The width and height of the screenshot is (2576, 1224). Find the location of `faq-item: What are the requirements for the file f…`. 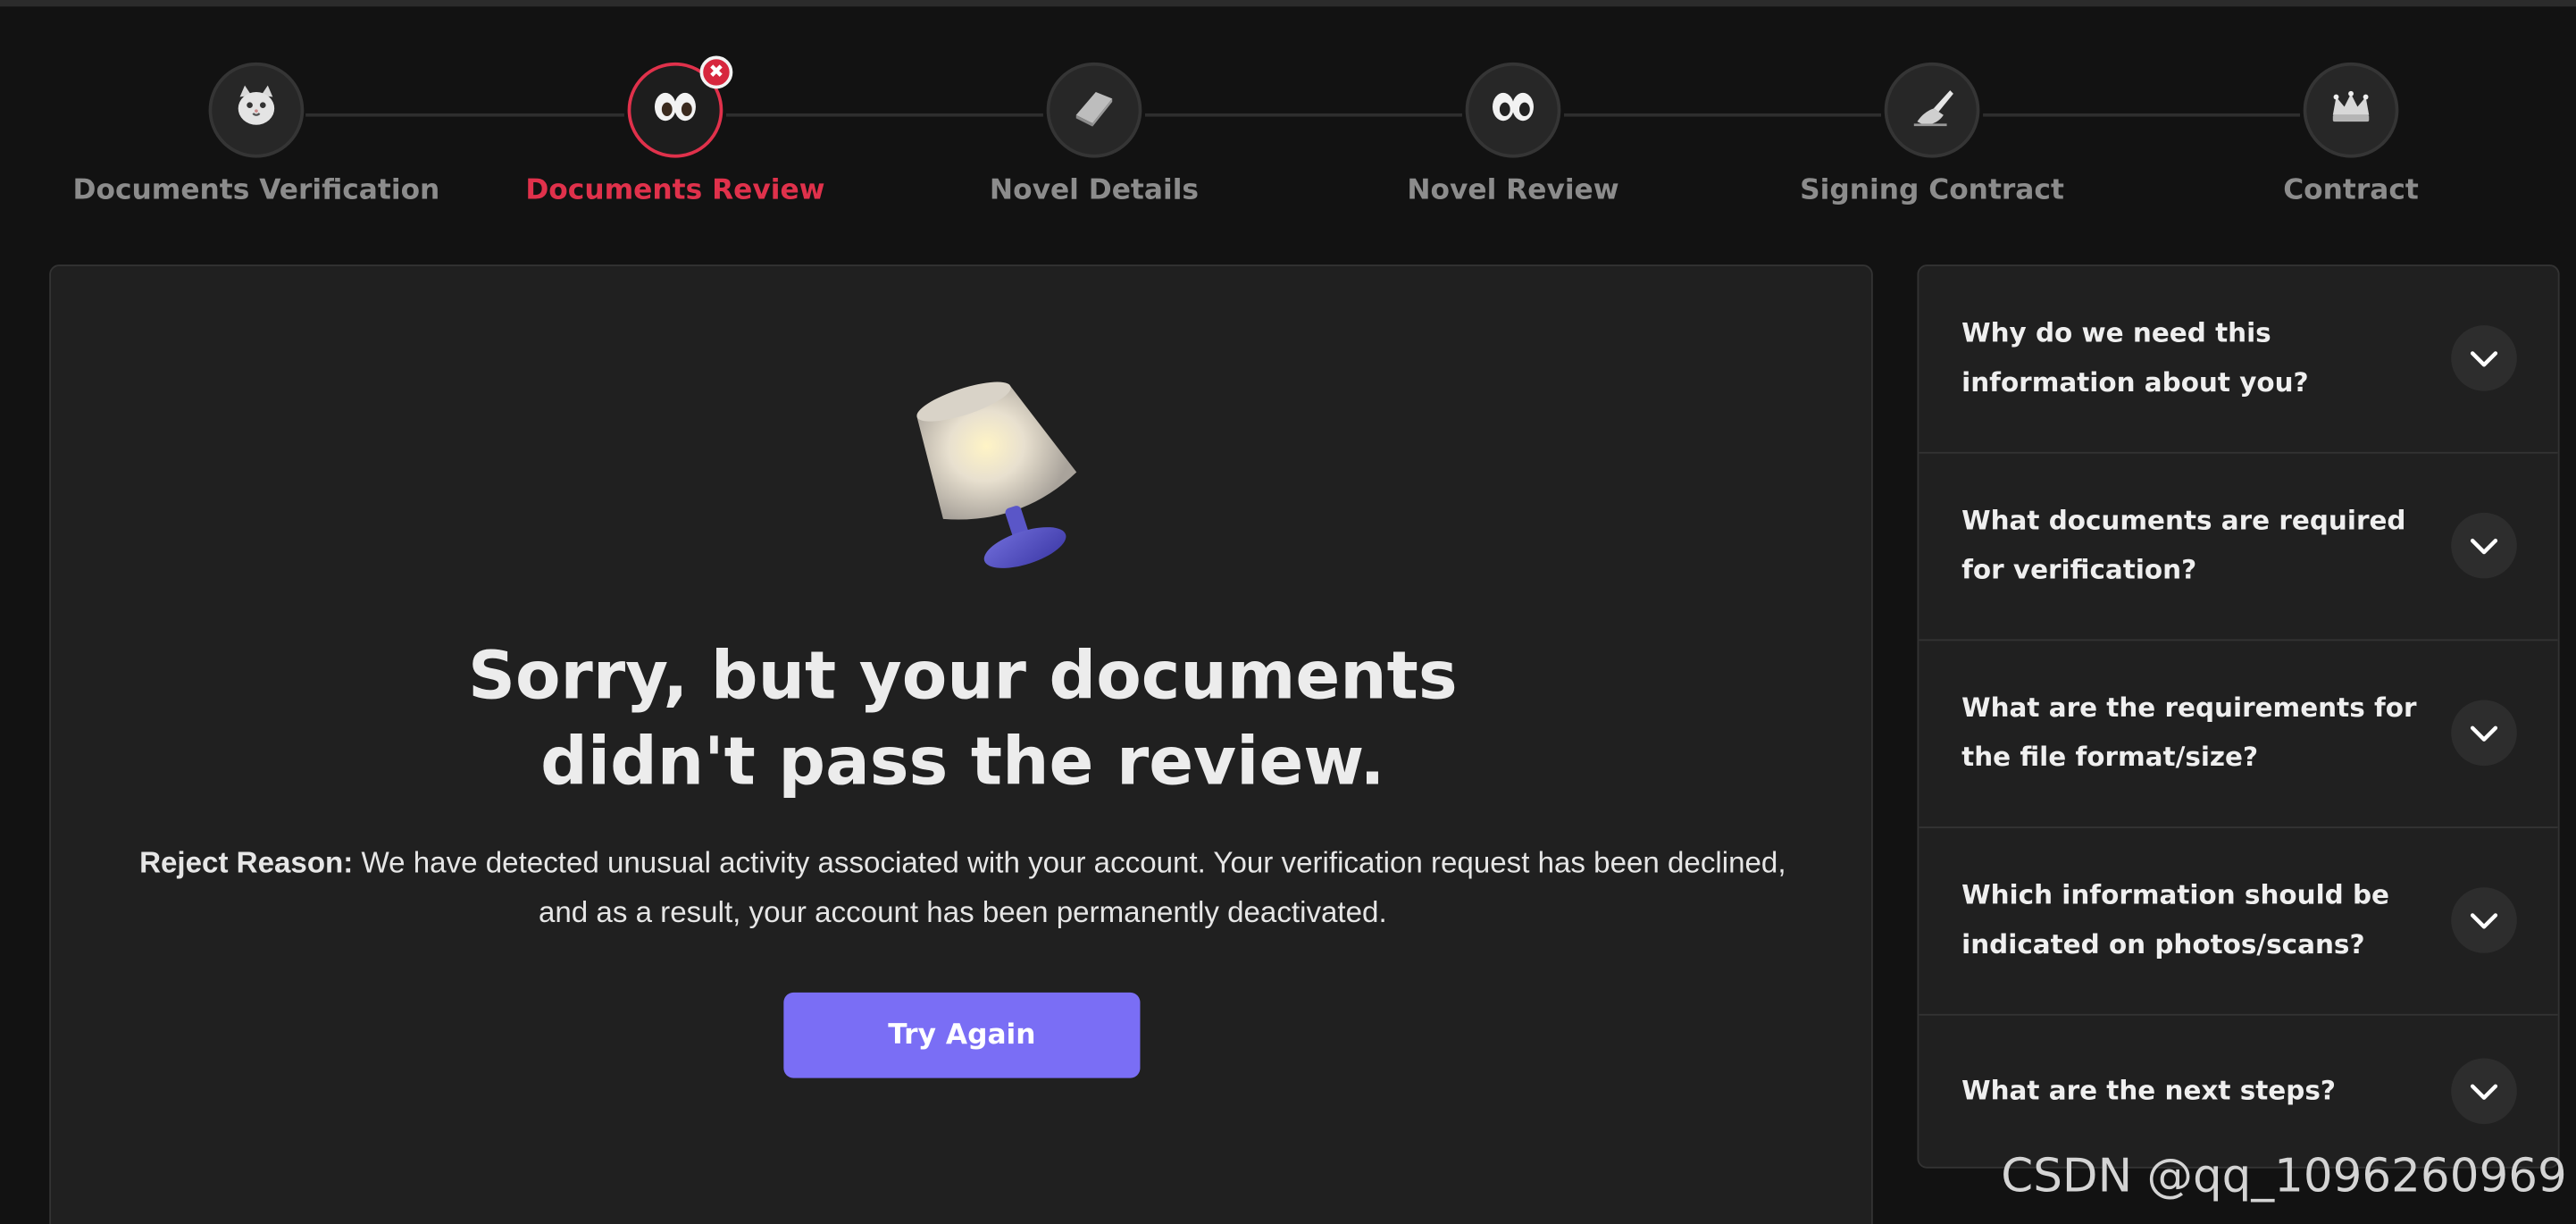

faq-item: What are the requirements for the file f… is located at coordinates (2239, 735).